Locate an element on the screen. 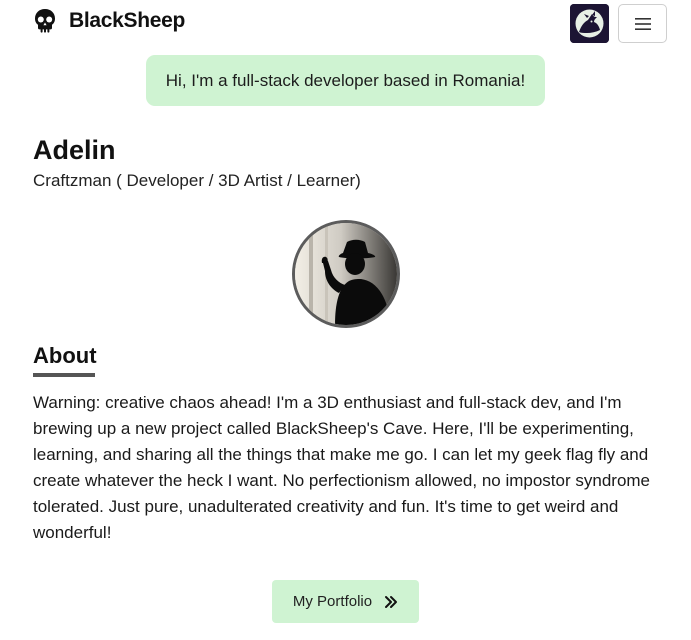 The height and width of the screenshot is (640, 691). portfolio-button: My Portfolio is located at coordinates (345, 601).